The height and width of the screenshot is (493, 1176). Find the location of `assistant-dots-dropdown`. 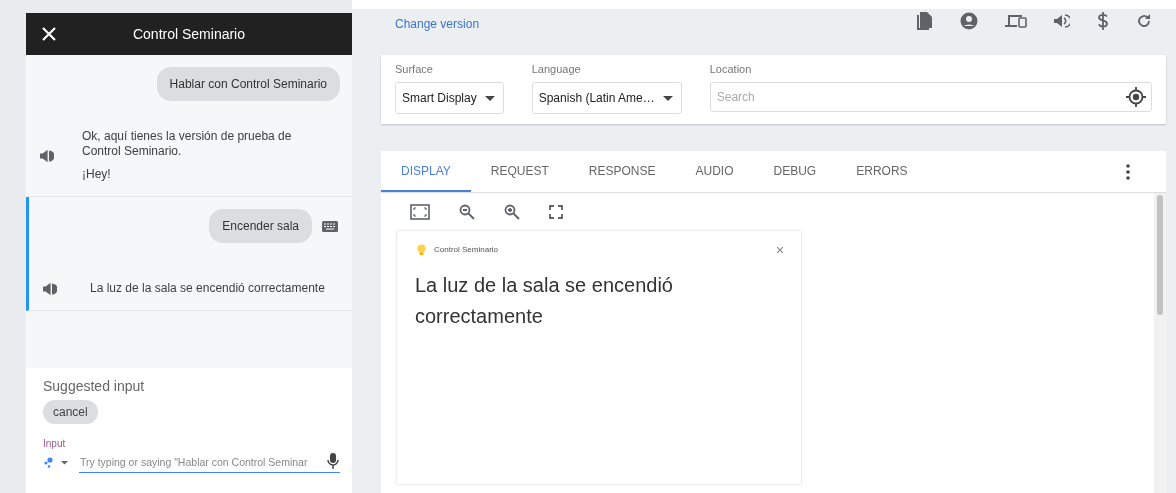

assistant-dots-dropdown is located at coordinates (56, 462).